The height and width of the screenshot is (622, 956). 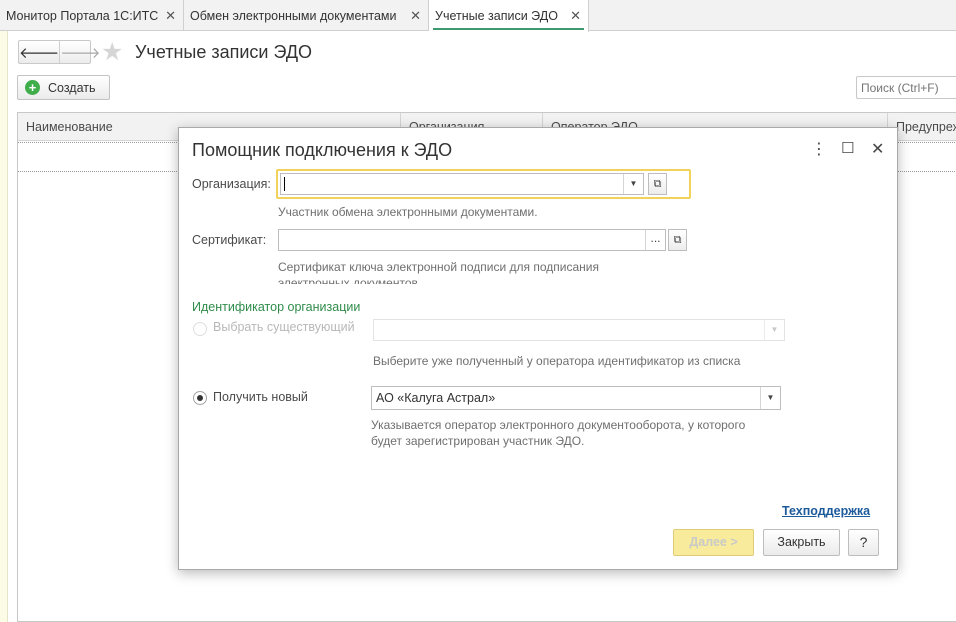 What do you see at coordinates (82, 15) in the screenshot?
I see `tab-label: Монитор Портала 1С:ИТС` at bounding box center [82, 15].